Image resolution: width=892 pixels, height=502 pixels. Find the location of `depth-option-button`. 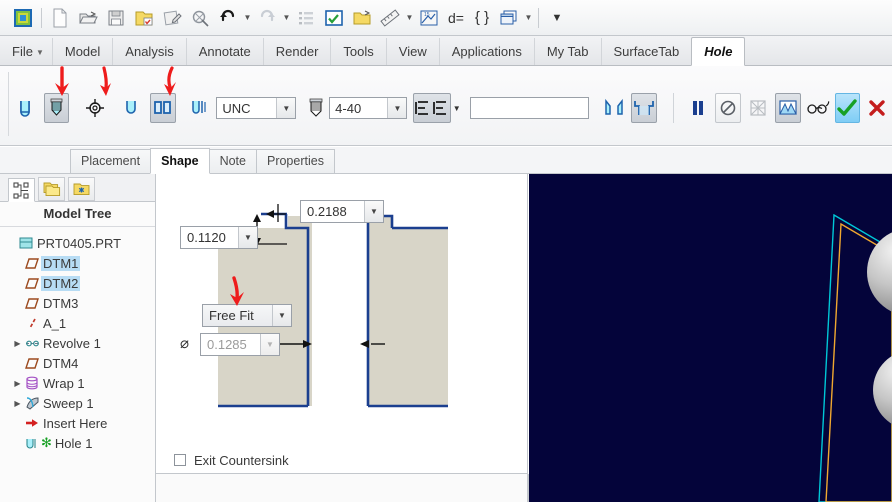

depth-option-button is located at coordinates (431, 108).